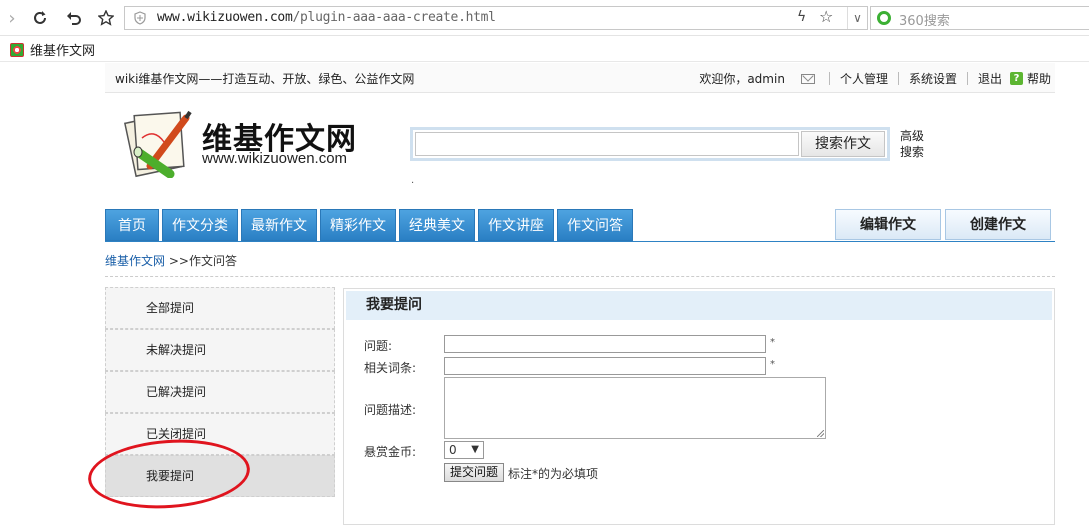 The height and width of the screenshot is (532, 1089). Describe the element at coordinates (915, 144) in the screenshot. I see `advanced-search-link: 高级搜索` at that location.